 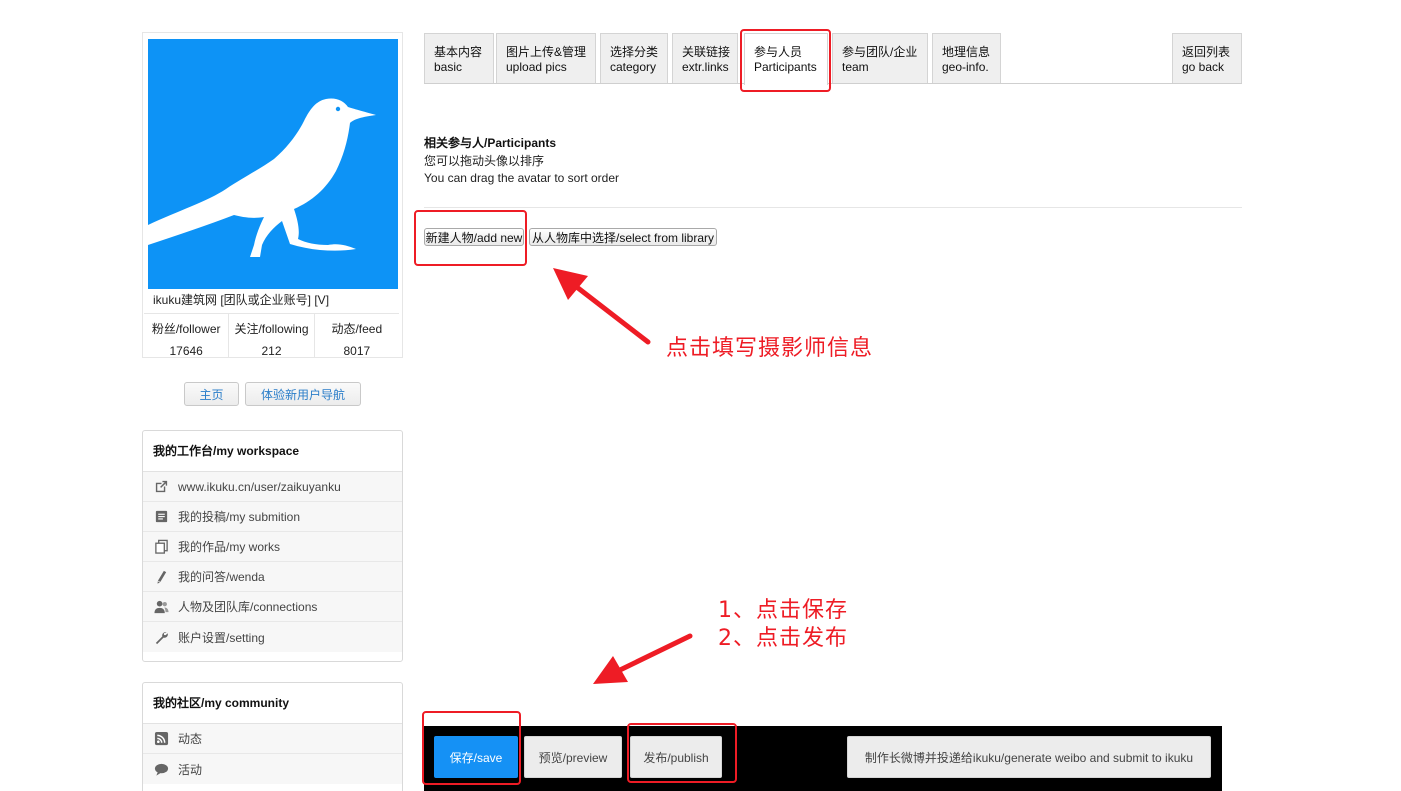 What do you see at coordinates (546, 52) in the screenshot?
I see `tab-label-cn: 图片上传&管理` at bounding box center [546, 52].